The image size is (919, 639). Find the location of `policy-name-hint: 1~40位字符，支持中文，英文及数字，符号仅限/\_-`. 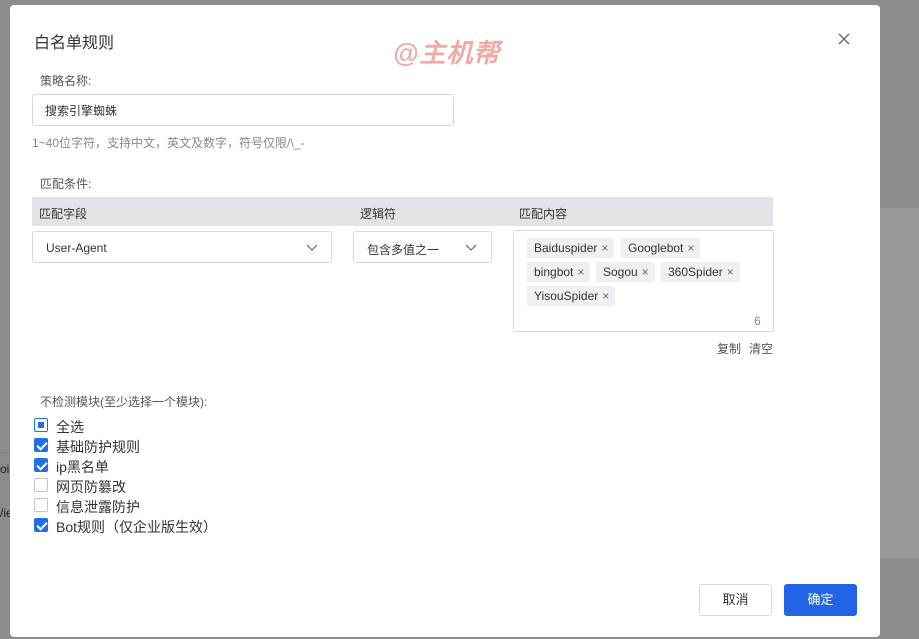

policy-name-hint: 1~40位字符，支持中文，英文及数字，符号仅限/\_- is located at coordinates (168, 143).